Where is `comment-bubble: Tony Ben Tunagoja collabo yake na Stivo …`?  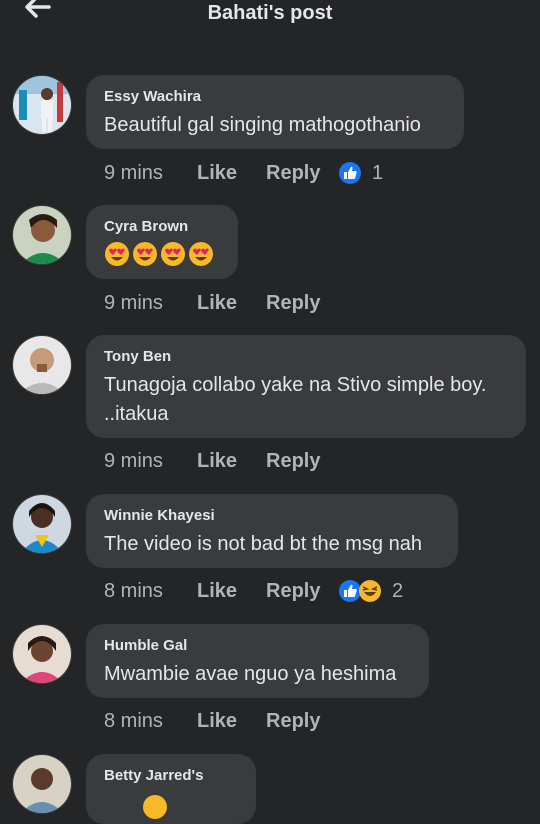
comment-bubble: Tony Ben Tunagoja collabo yake na Stivo … is located at coordinates (306, 386).